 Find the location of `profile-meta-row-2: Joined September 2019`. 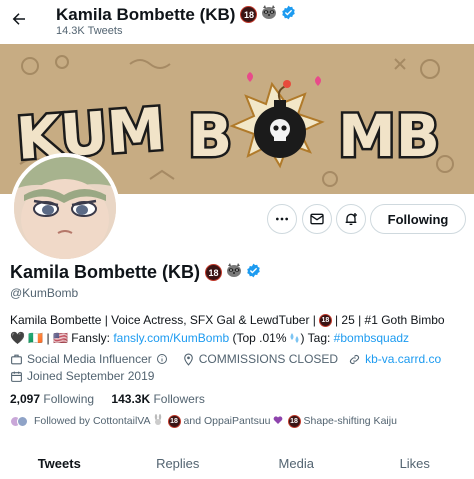

profile-meta-row-2: Joined September 2019 is located at coordinates (87, 376).